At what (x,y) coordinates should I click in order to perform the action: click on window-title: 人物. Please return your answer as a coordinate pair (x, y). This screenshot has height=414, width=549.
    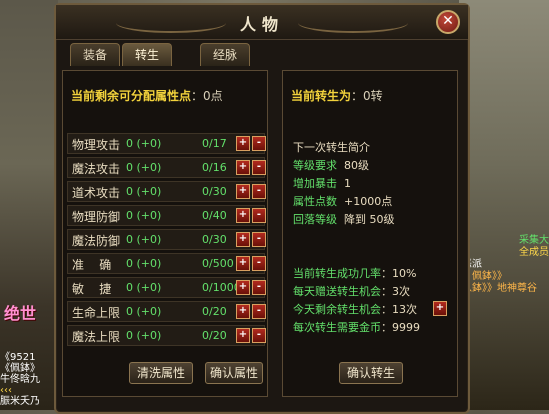
    Looking at the image, I should click on (261, 24).